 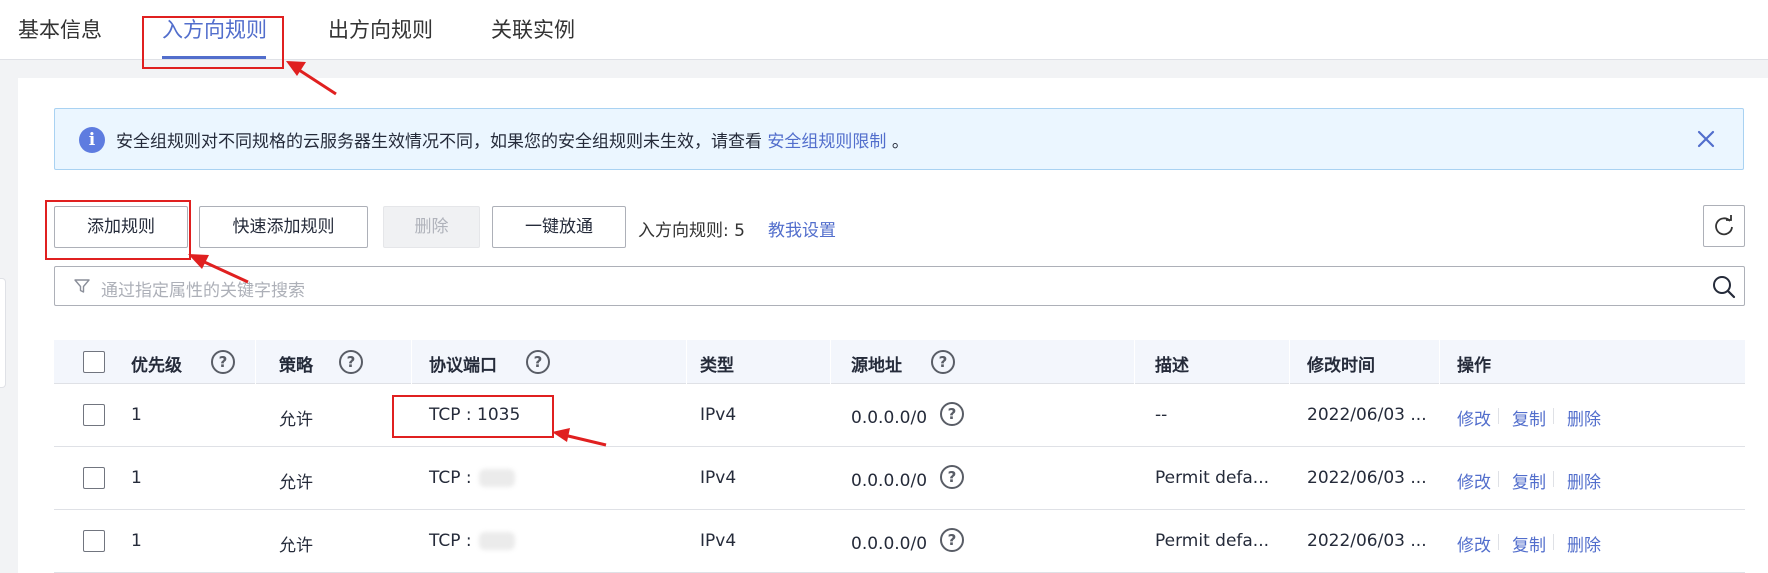 What do you see at coordinates (826, 142) in the screenshot?
I see `security-rule-limit-link: 安全组规则限制` at bounding box center [826, 142].